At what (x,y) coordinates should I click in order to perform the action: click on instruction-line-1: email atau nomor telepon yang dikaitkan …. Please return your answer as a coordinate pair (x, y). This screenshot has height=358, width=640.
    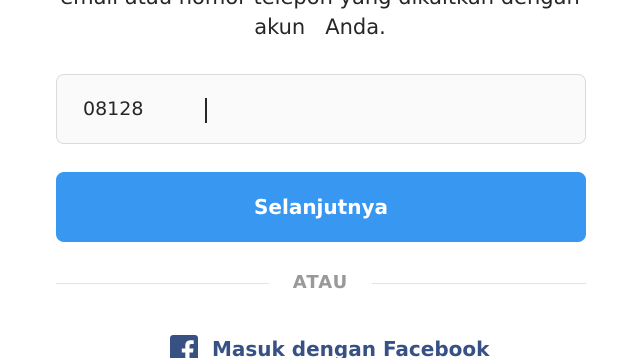
    Looking at the image, I should click on (320, 6).